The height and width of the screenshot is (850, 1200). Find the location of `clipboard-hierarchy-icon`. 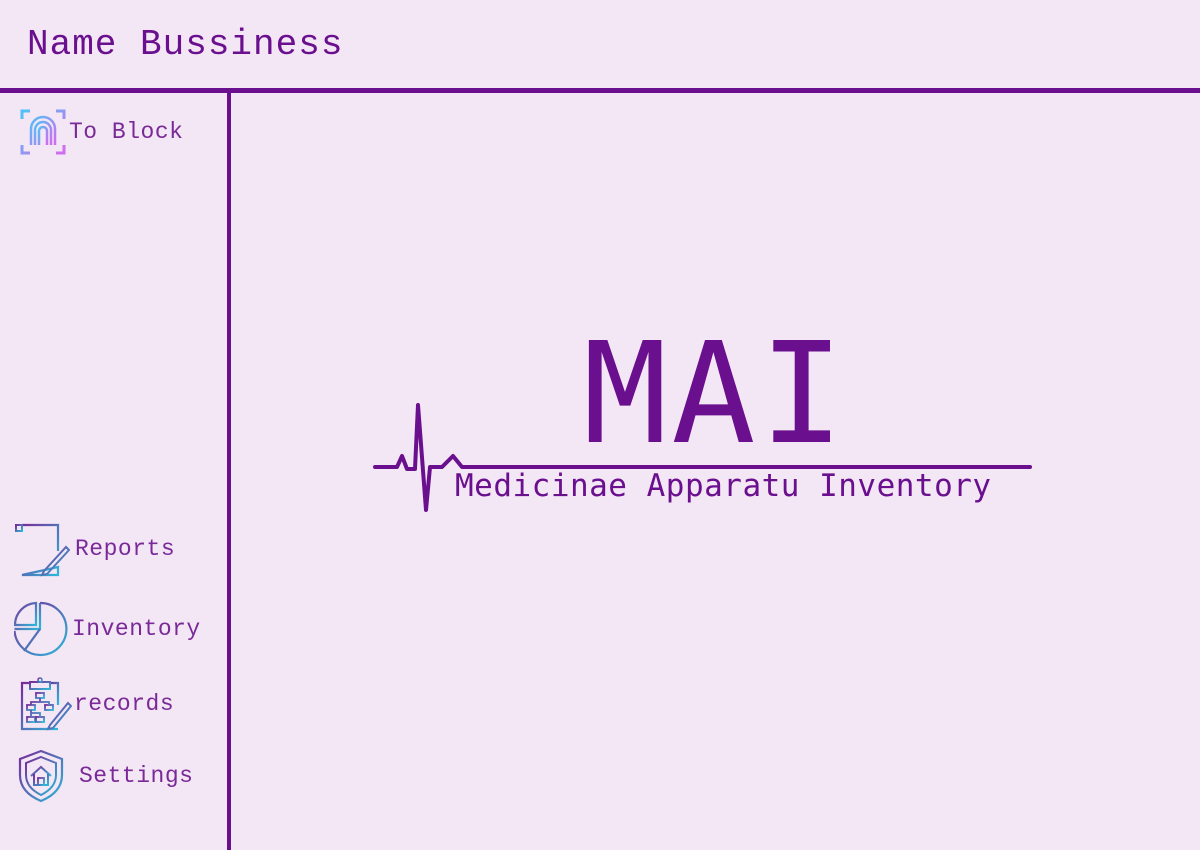

clipboard-hierarchy-icon is located at coordinates (45, 704).